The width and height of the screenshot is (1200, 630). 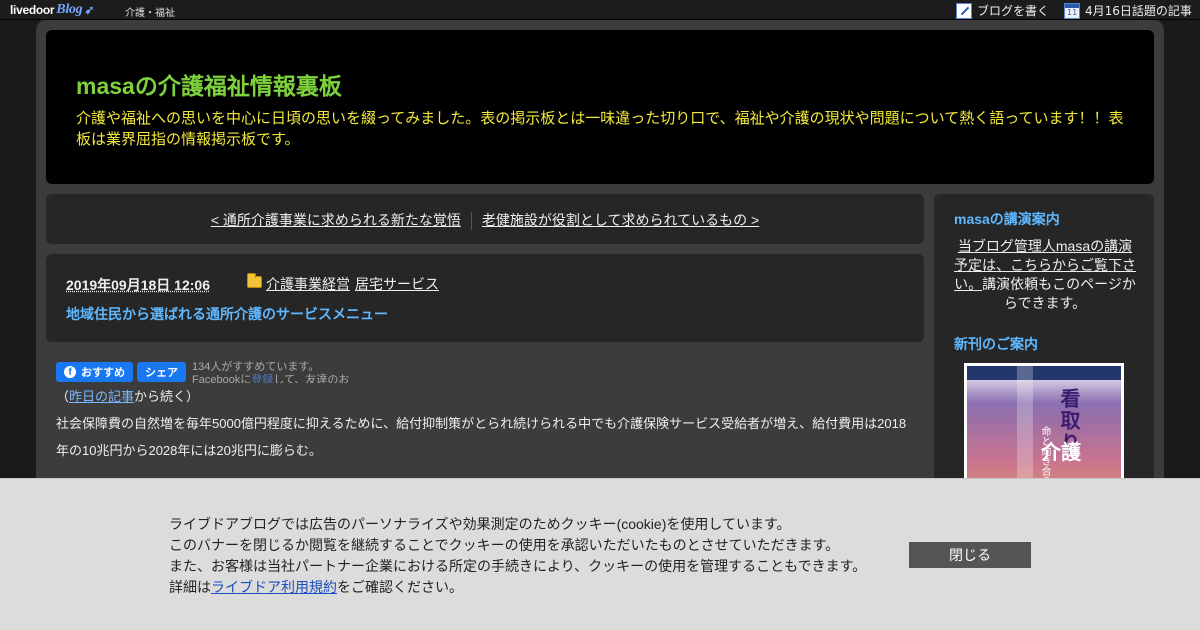 What do you see at coordinates (308, 284) in the screenshot?
I see `category-link: 介護事業経営` at bounding box center [308, 284].